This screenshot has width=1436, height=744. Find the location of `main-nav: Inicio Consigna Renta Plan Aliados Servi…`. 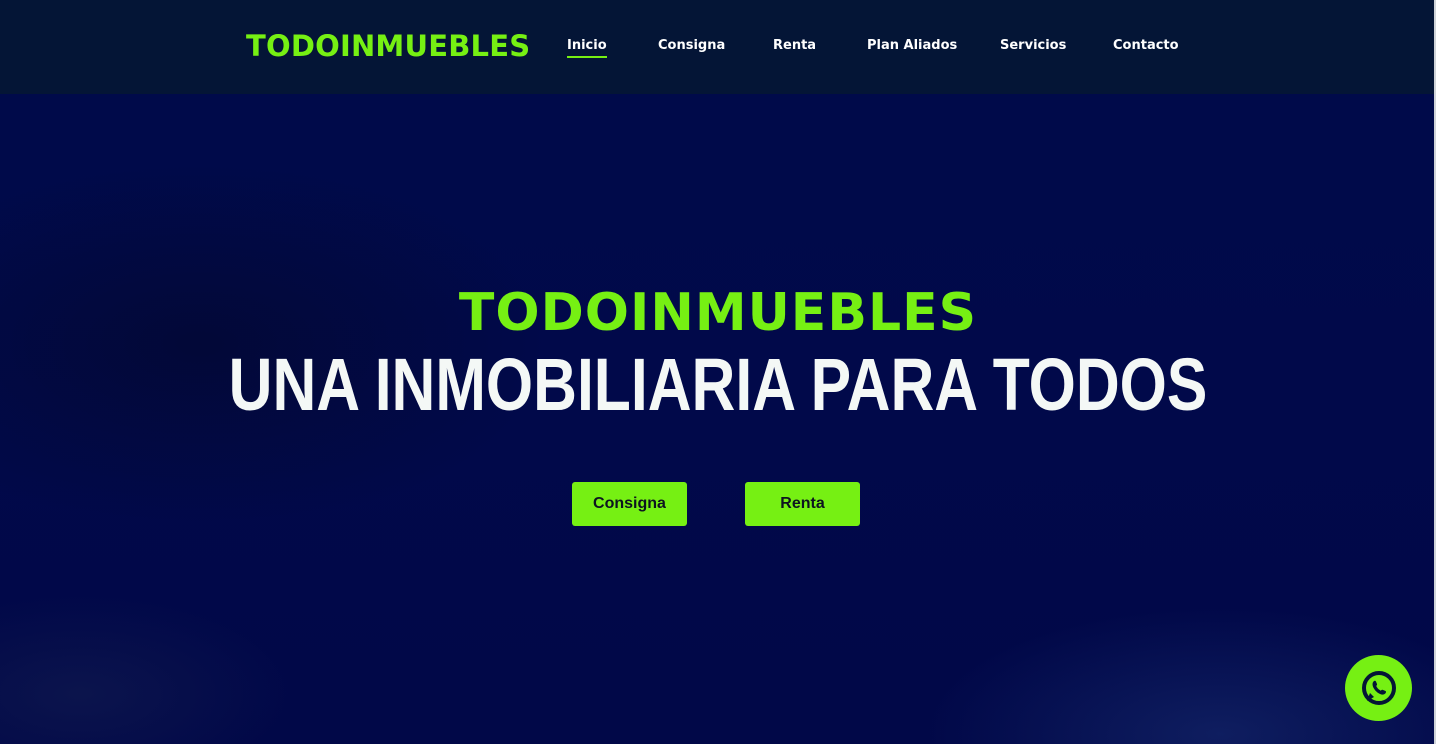

main-nav: Inicio Consigna Renta Plan Aliados Servi… is located at coordinates (718, 48).